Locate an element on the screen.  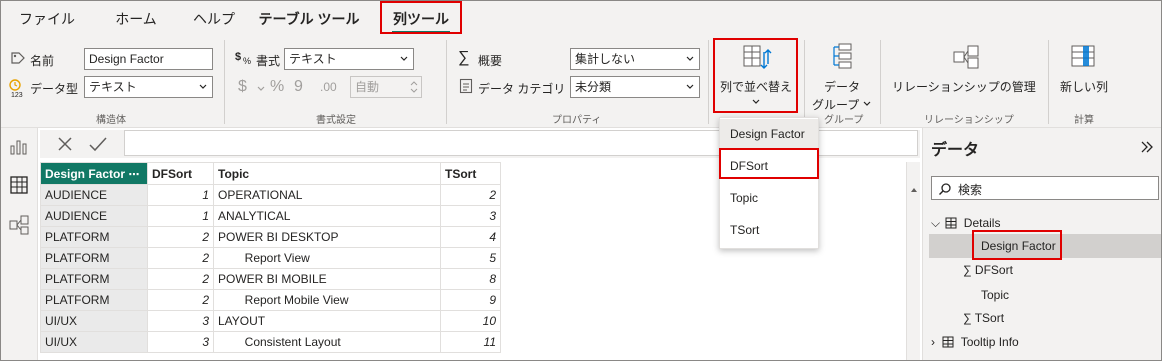
currency-button: $ is located at coordinates (242, 87).